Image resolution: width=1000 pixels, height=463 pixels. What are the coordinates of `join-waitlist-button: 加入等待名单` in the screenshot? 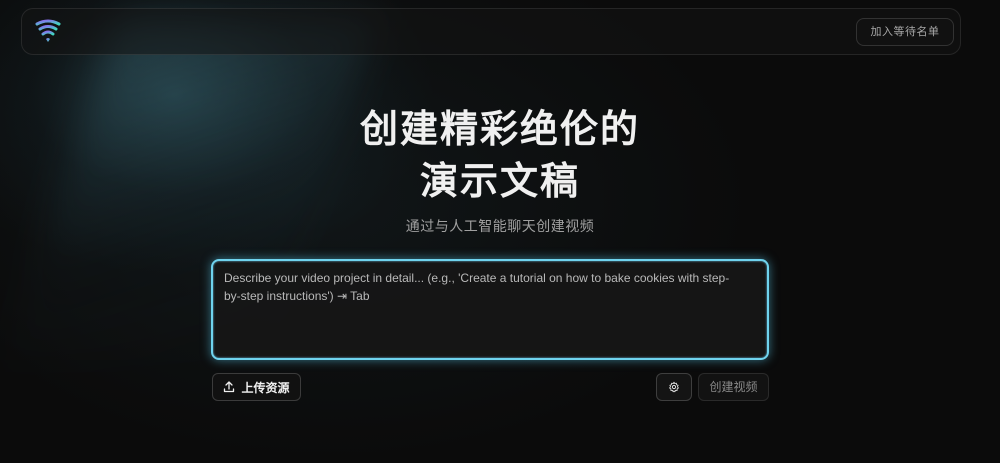 It's located at (905, 32).